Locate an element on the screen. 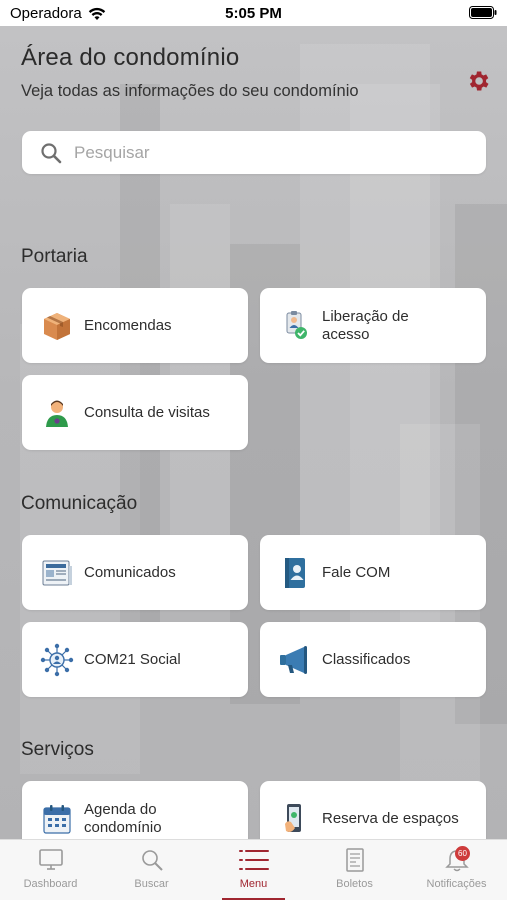 The height and width of the screenshot is (900, 507). tab-dashboard: Dashboard is located at coordinates (50, 870).